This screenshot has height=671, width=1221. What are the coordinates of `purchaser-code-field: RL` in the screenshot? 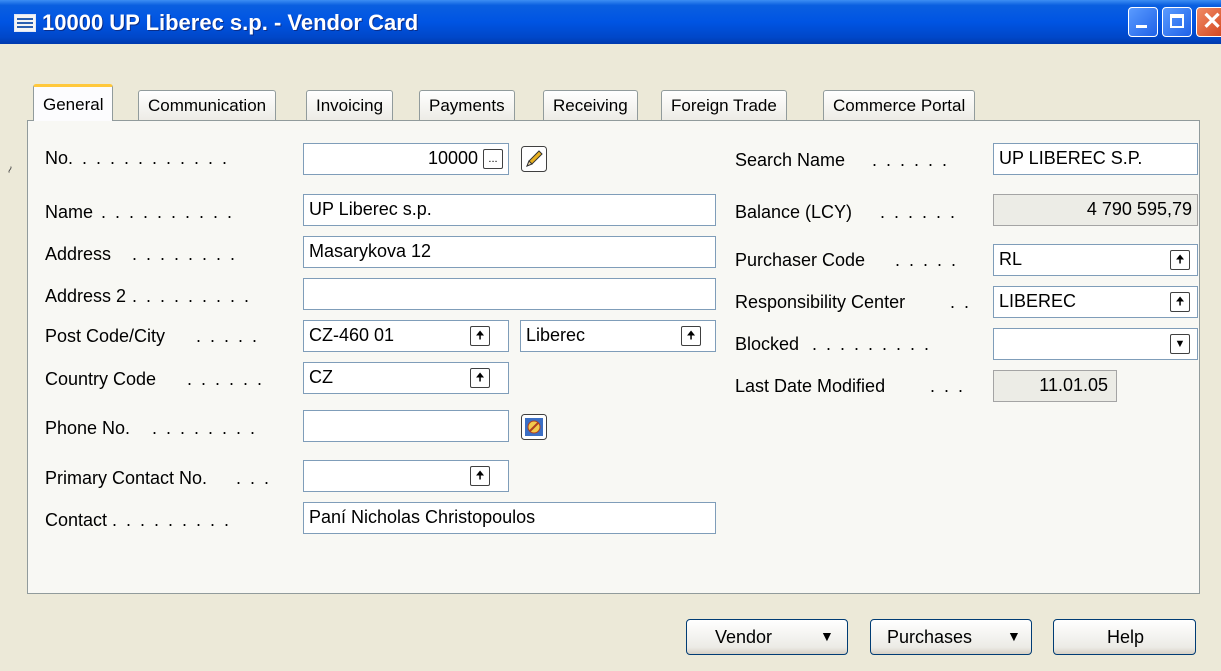 It's located at (1095, 260).